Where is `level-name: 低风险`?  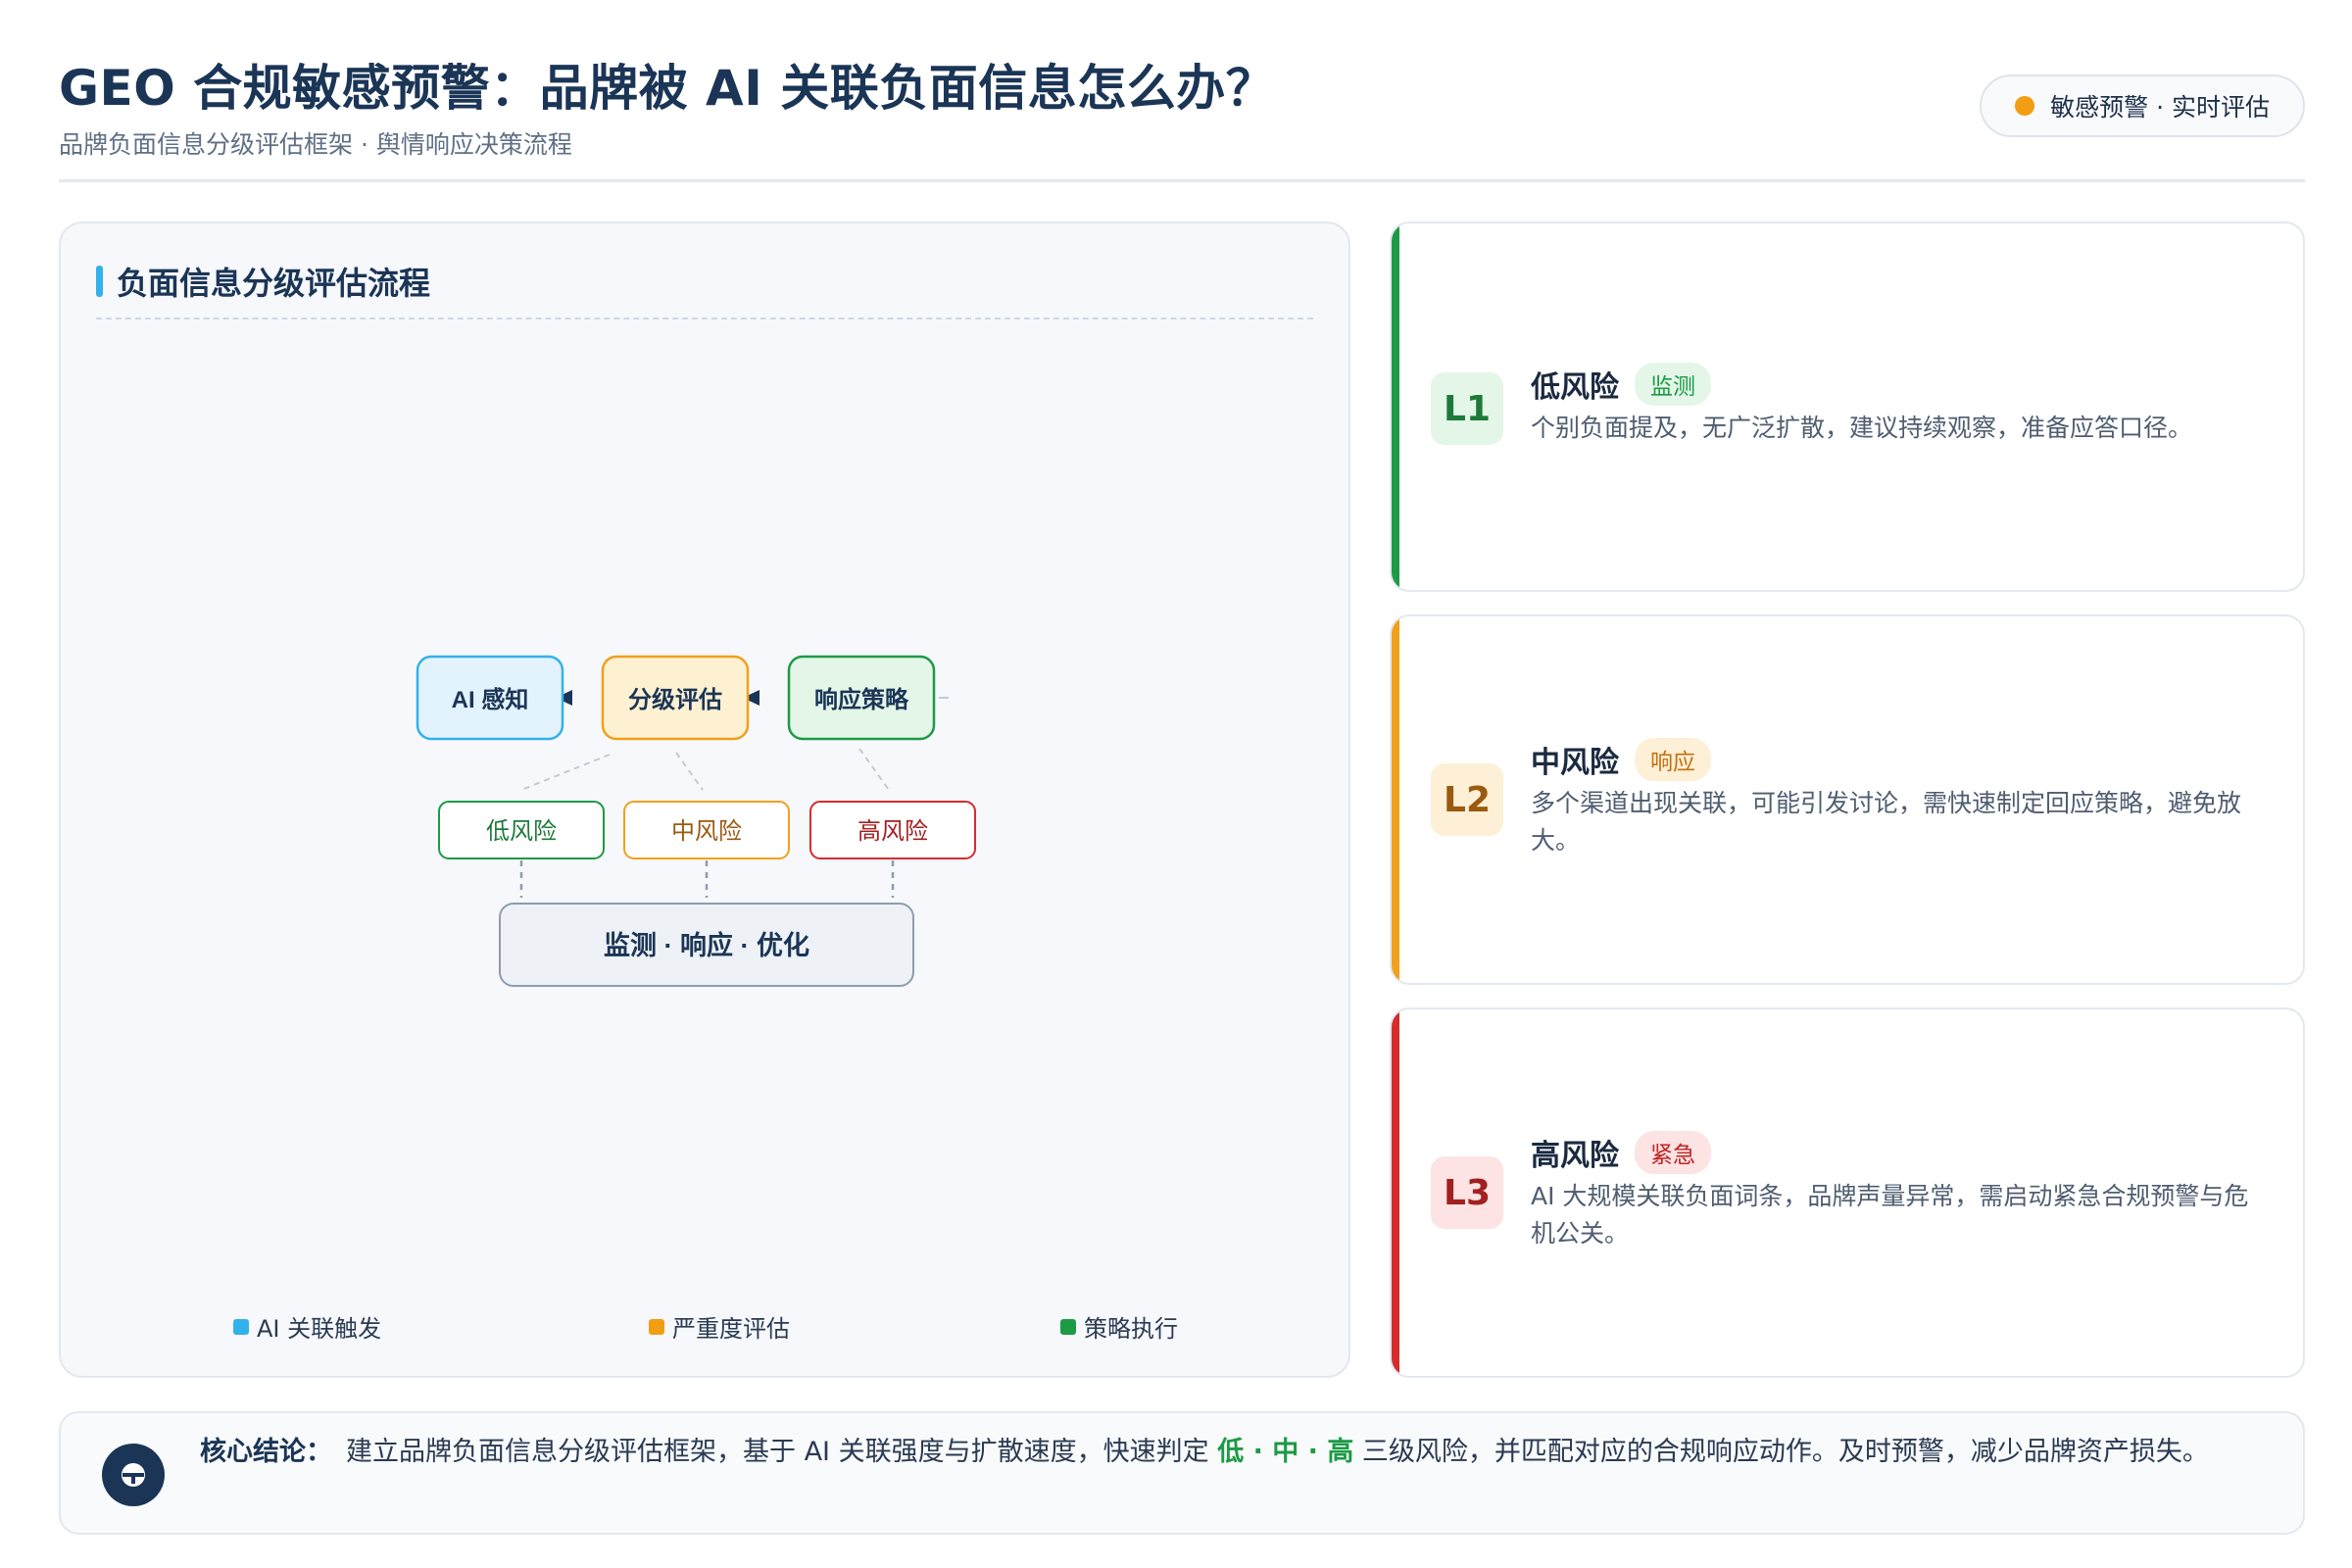 level-name: 低风险 is located at coordinates (1575, 387).